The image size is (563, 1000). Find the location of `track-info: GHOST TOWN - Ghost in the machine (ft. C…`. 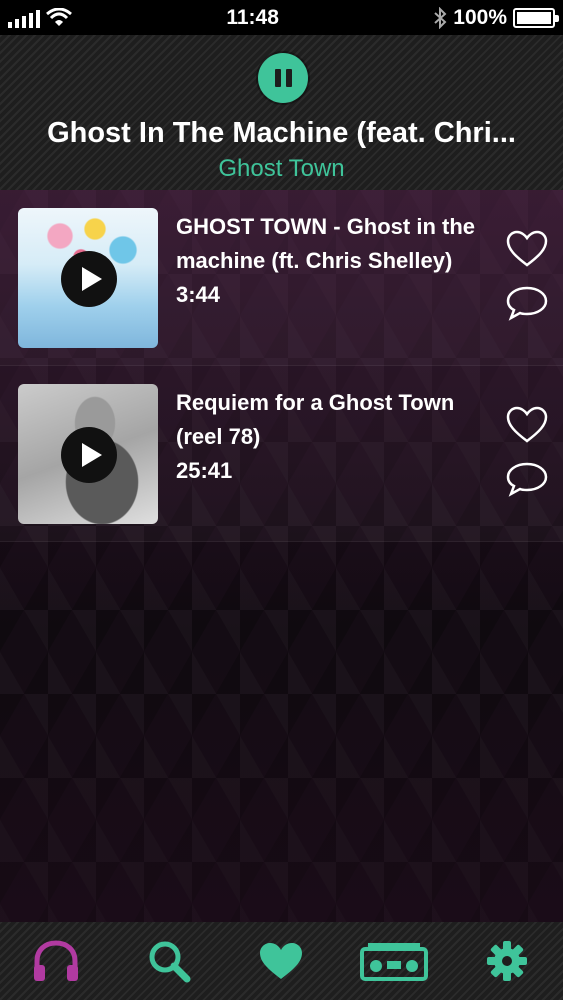

track-info: GHOST TOWN - Ghost in the machine (ft. C… is located at coordinates (336, 261).